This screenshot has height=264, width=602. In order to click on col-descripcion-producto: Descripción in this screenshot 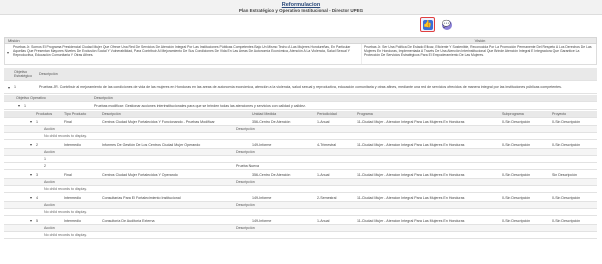, I will do `click(111, 114)`.